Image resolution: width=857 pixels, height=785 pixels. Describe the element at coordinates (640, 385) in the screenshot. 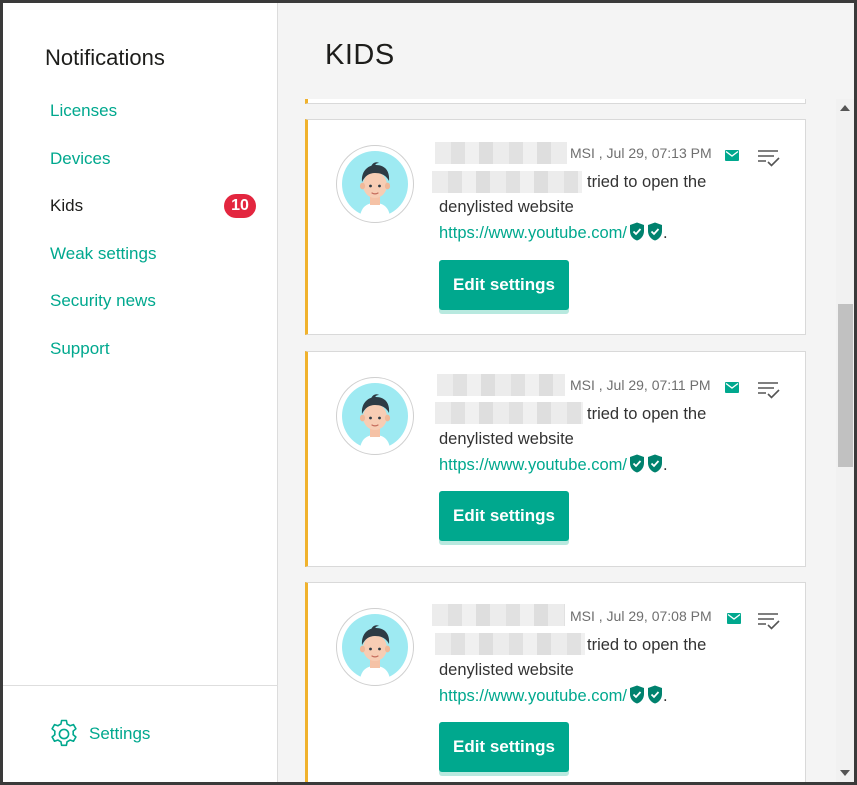

I see `notification-meta: MSI , Jul 29, 07:11 PM` at that location.